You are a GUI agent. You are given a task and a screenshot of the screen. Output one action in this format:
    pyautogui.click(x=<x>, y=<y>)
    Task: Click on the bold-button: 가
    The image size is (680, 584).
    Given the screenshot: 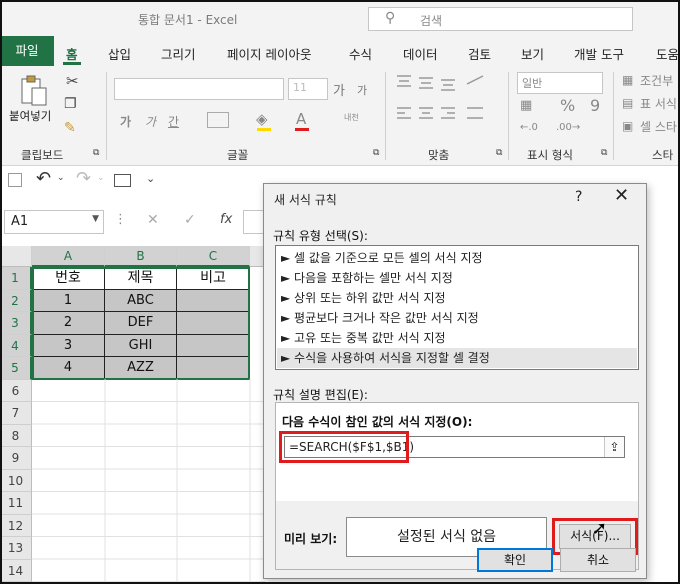 What is the action you would take?
    pyautogui.click(x=125, y=121)
    